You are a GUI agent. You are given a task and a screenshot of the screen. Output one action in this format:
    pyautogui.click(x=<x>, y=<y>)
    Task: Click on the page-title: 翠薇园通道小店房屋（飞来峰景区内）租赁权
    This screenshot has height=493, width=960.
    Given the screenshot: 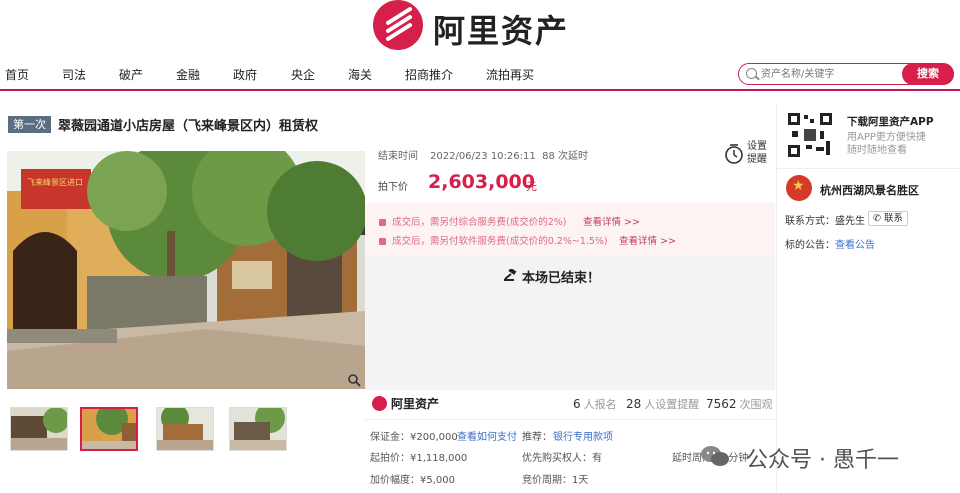 What is the action you would take?
    pyautogui.click(x=188, y=126)
    